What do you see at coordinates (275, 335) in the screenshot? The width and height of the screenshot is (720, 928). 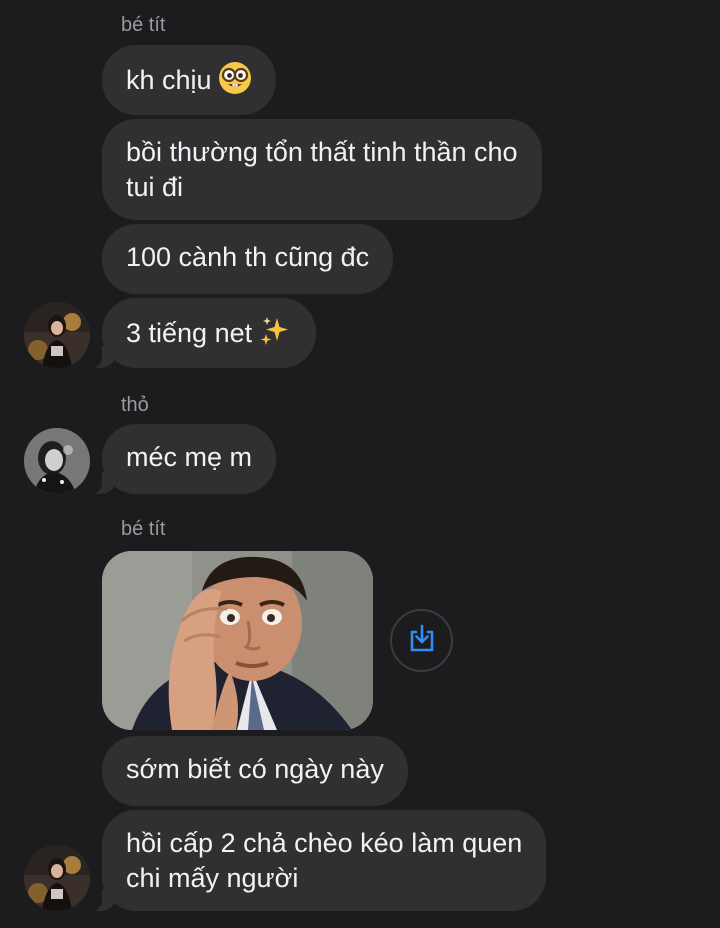 I see `sparkles-emoji-icon` at bounding box center [275, 335].